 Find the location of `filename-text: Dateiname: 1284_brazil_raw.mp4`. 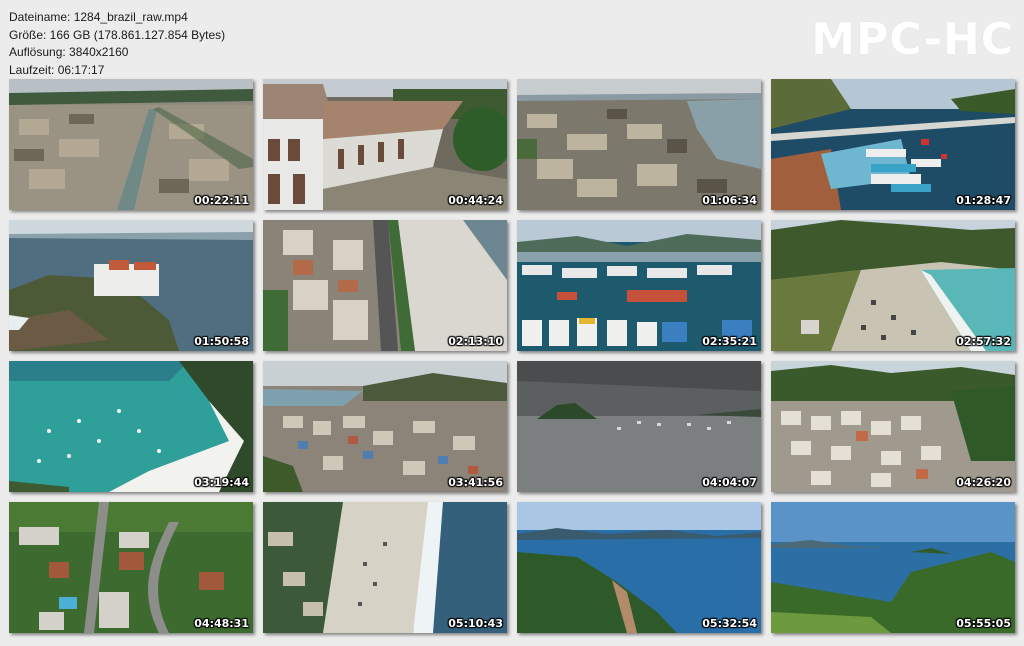

filename-text: Dateiname: 1284_brazil_raw.mp4 is located at coordinates (98, 17).